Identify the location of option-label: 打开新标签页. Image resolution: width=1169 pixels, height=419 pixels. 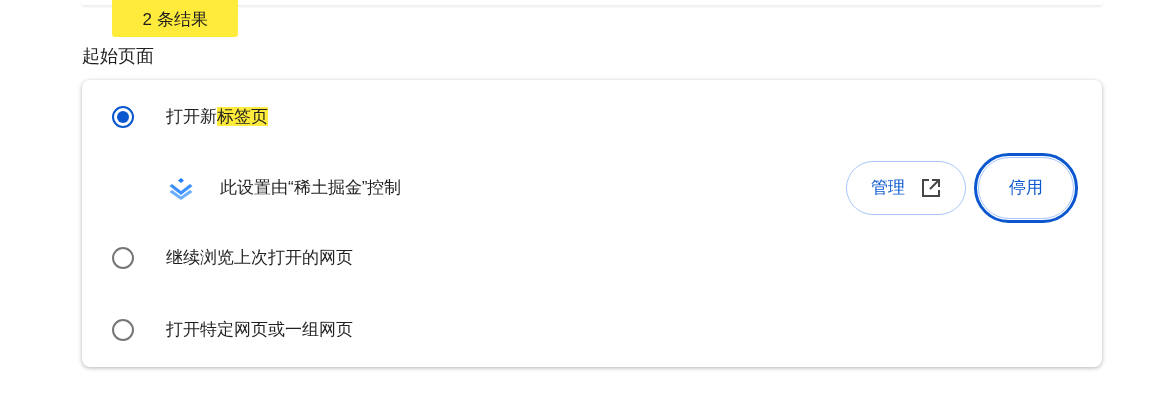
(217, 117).